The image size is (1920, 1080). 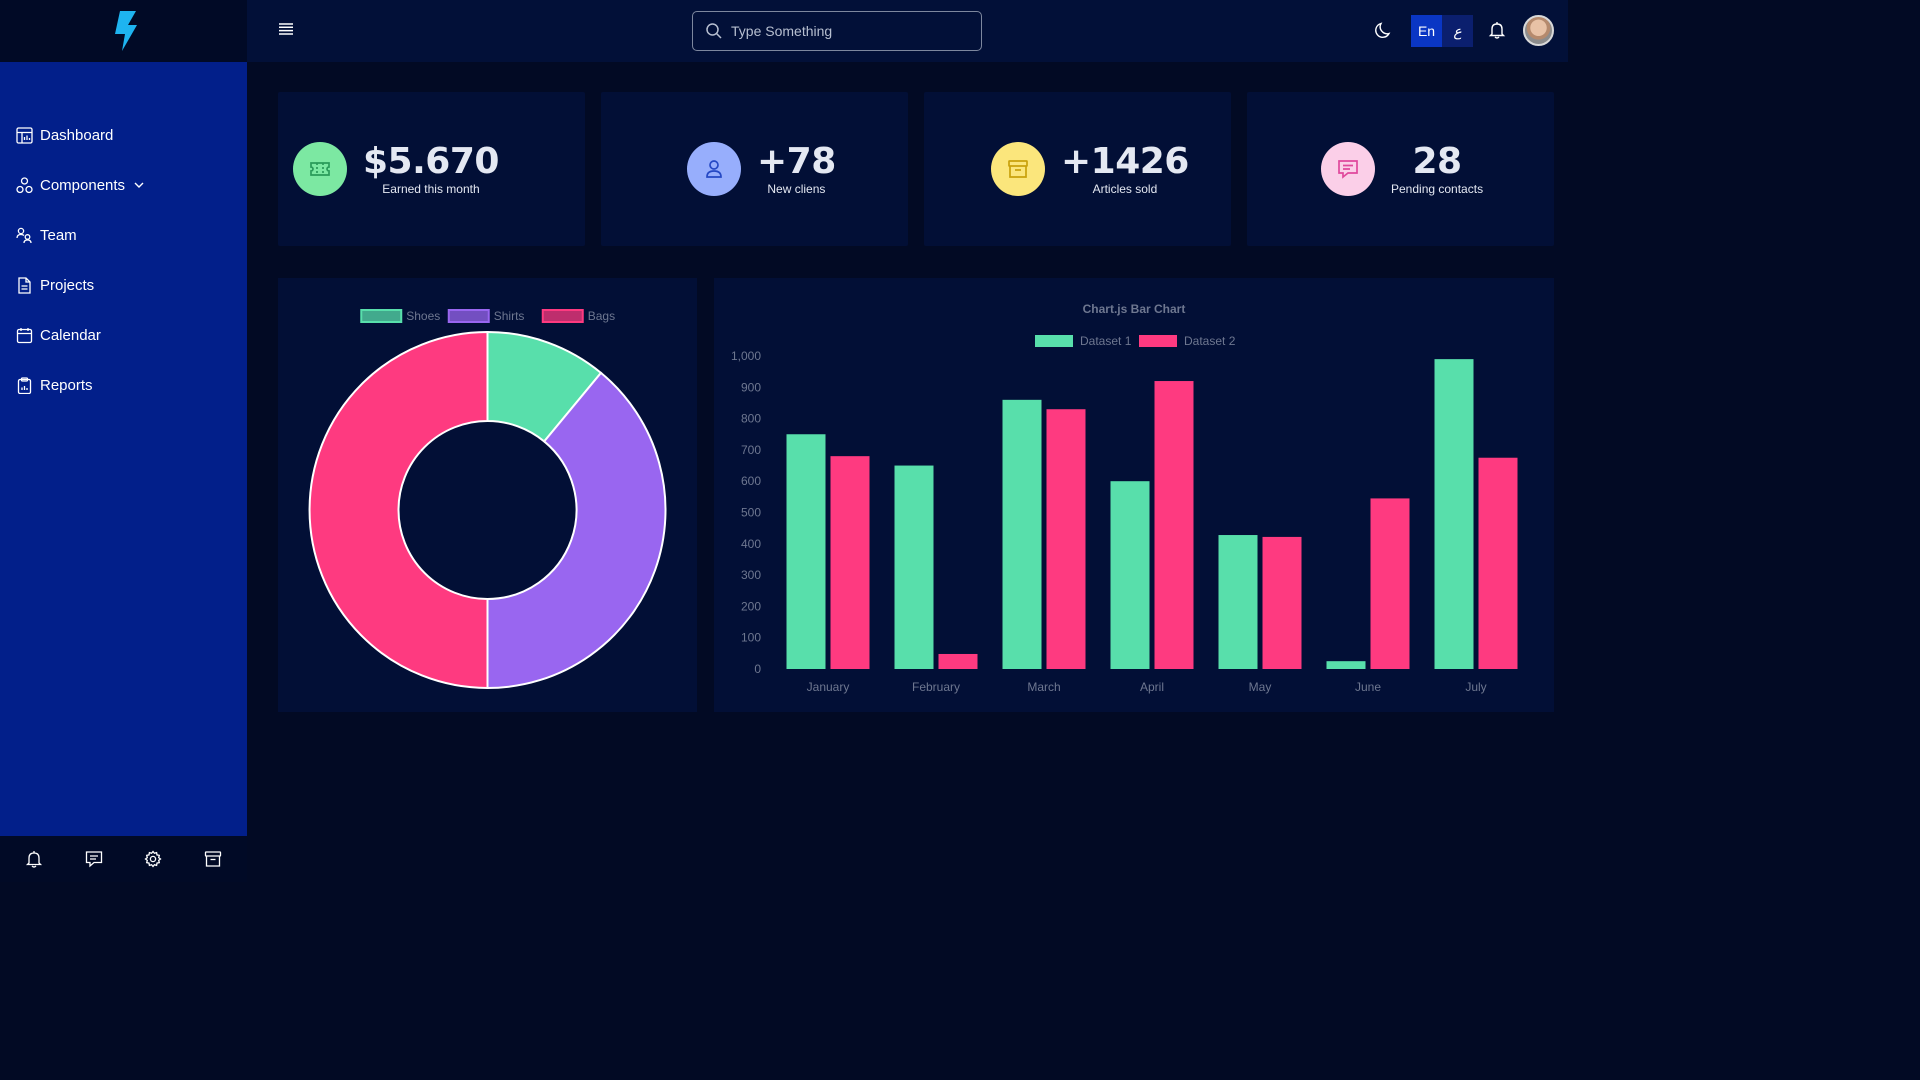 I want to click on legend-label: Bags, so click(x=601, y=316).